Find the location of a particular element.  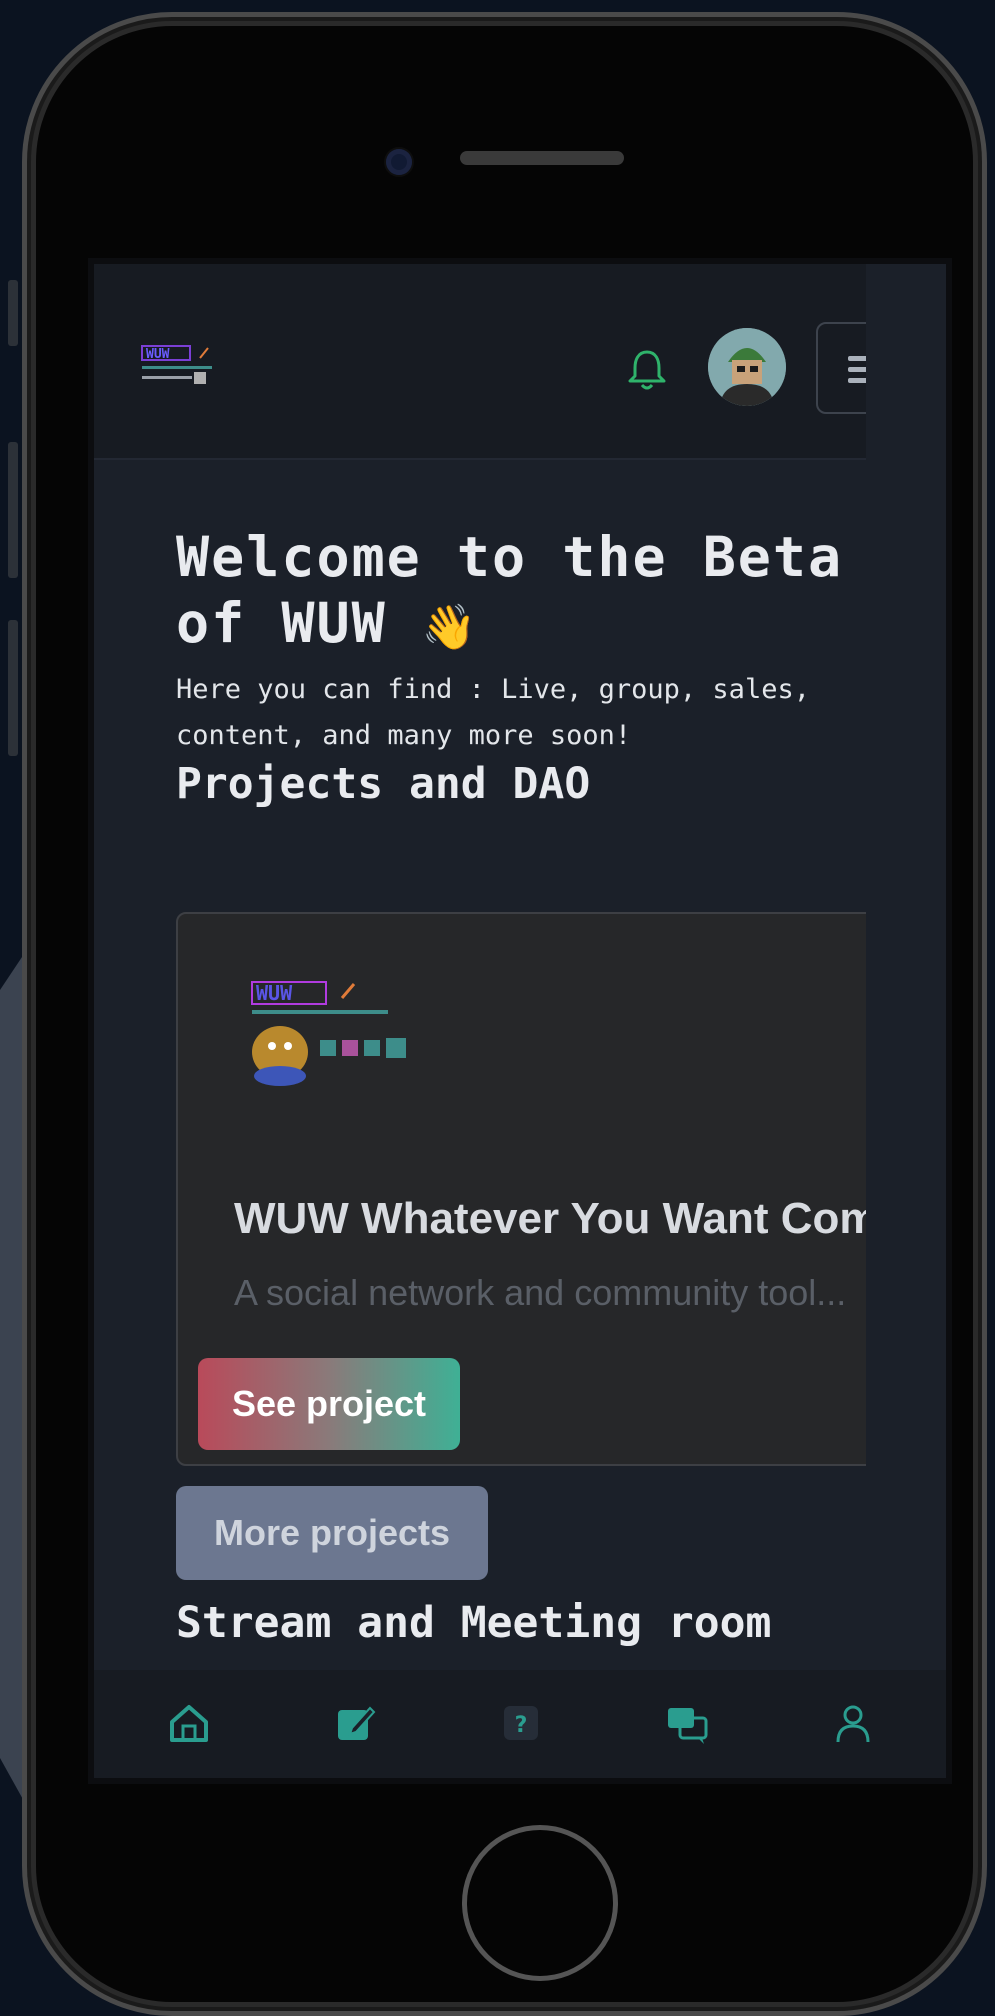

projects-section-title: Projects and DAO is located at coordinates (383, 784).